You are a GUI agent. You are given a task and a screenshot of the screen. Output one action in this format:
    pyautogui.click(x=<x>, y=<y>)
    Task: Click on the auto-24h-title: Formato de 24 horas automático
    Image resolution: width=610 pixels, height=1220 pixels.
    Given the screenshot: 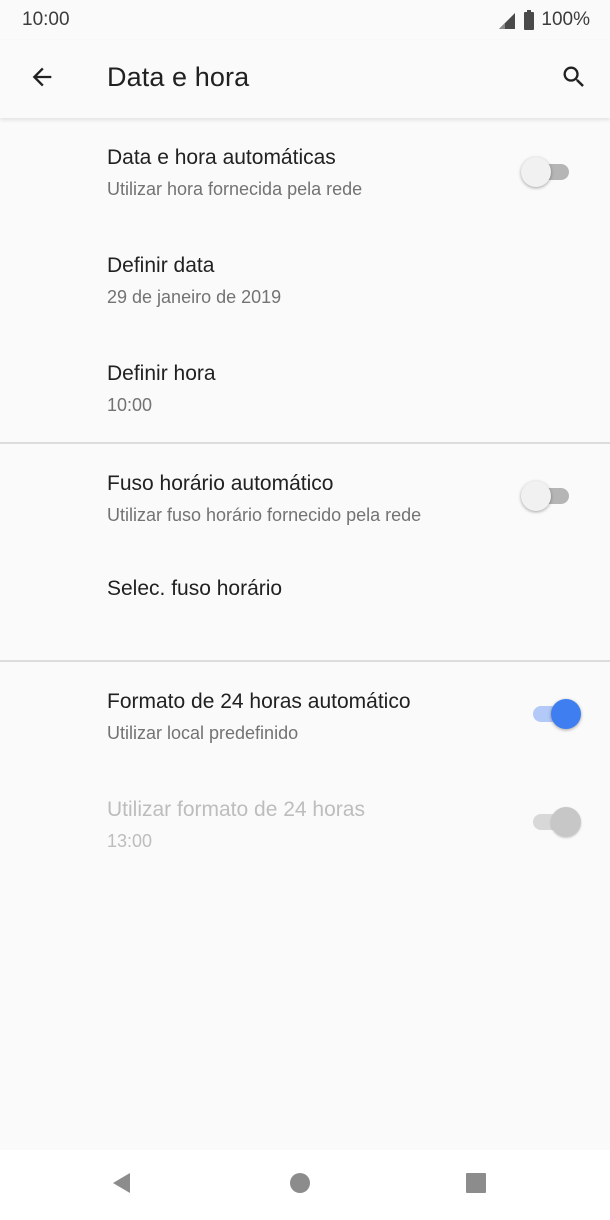 What is the action you would take?
    pyautogui.click(x=259, y=701)
    